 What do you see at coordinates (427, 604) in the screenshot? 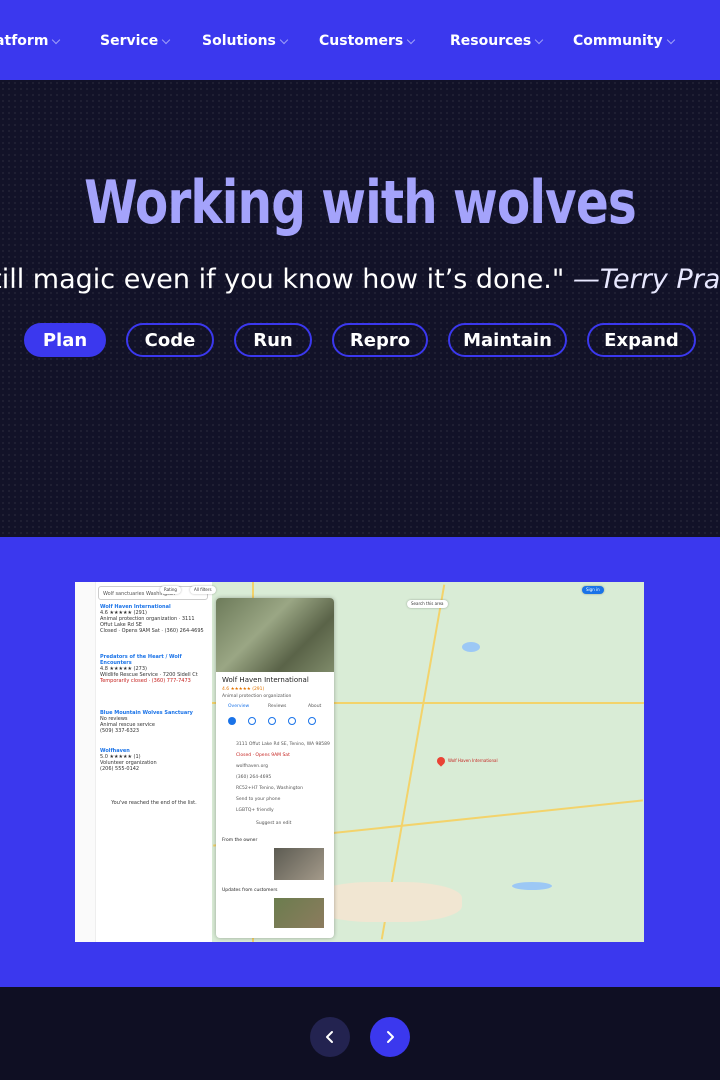
I see `search-area-button: Search this area` at bounding box center [427, 604].